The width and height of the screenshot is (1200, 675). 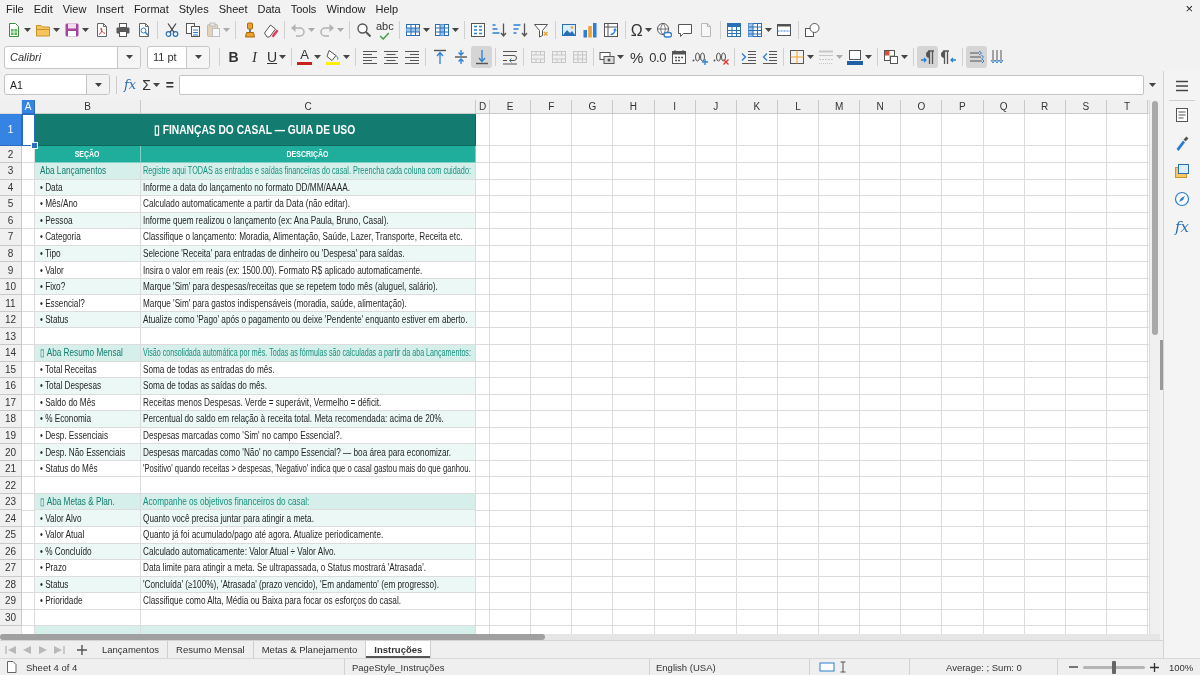 What do you see at coordinates (798, 107) in the screenshot?
I see `column-header: L` at bounding box center [798, 107].